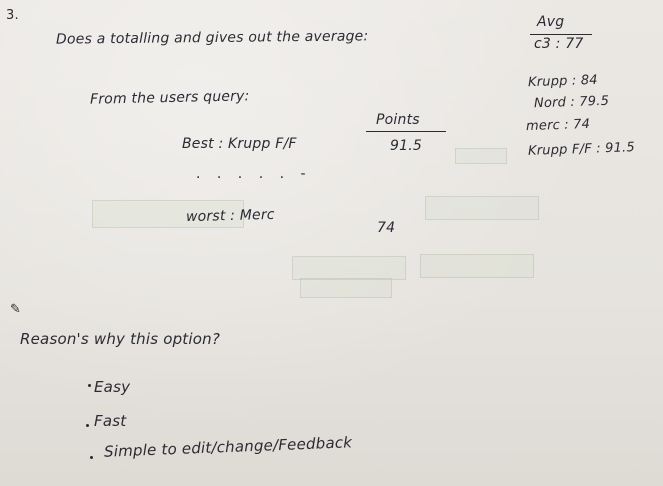 This screenshot has width=663, height=486. Describe the element at coordinates (398, 120) in the screenshot. I see `points-header: Points` at that location.